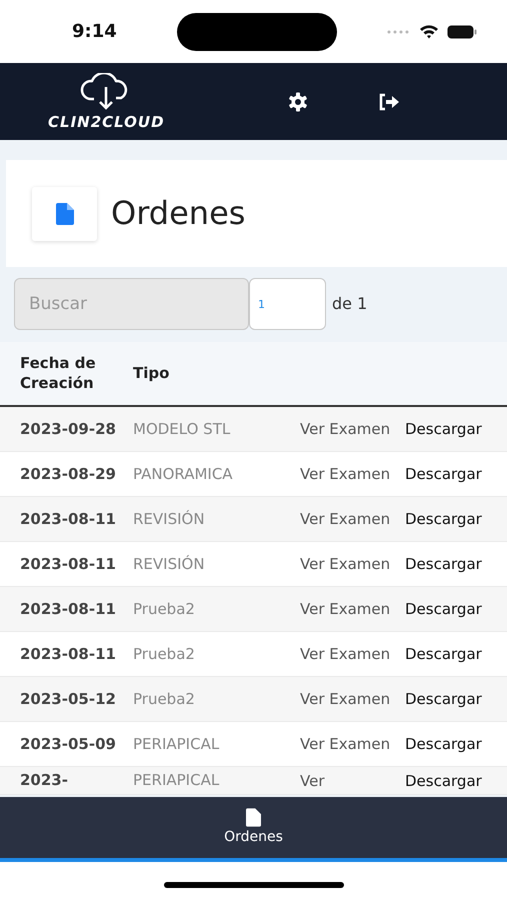 This screenshot has width=507, height=900. I want to click on battery-icon, so click(462, 31).